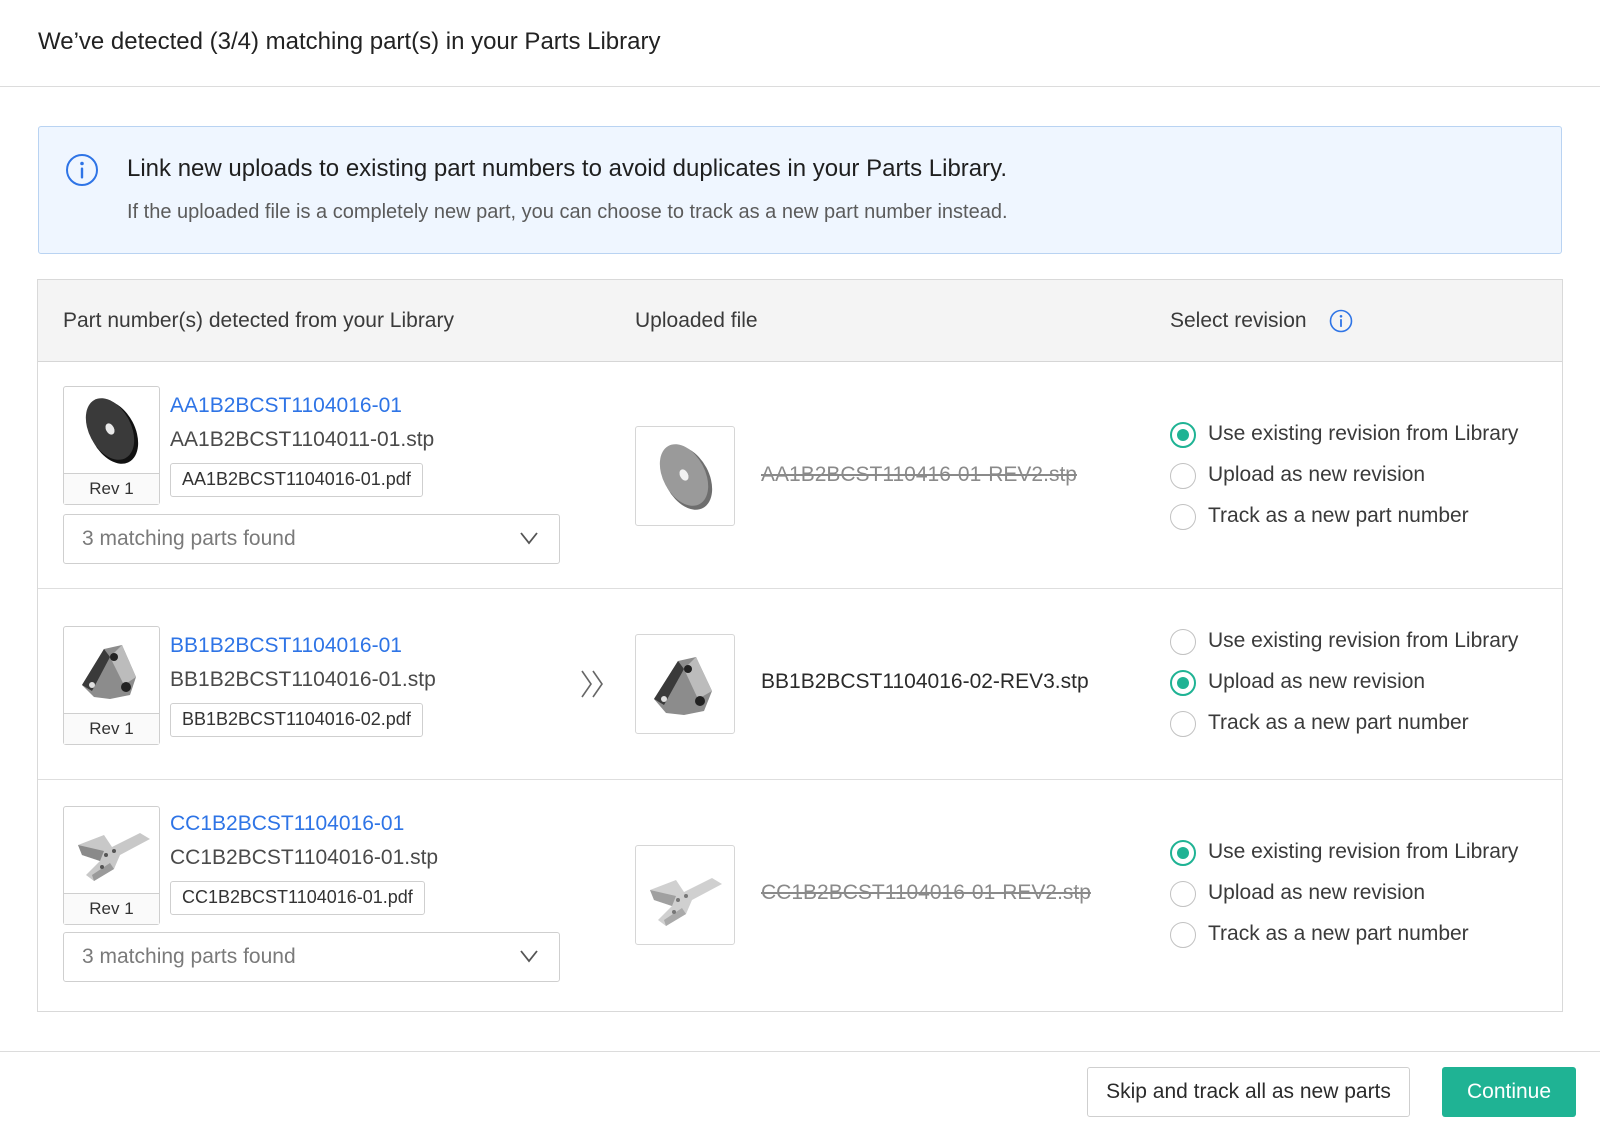  I want to click on uploaded-file-name: AA1B2BCST110416-01-REV2.stp, so click(919, 474).